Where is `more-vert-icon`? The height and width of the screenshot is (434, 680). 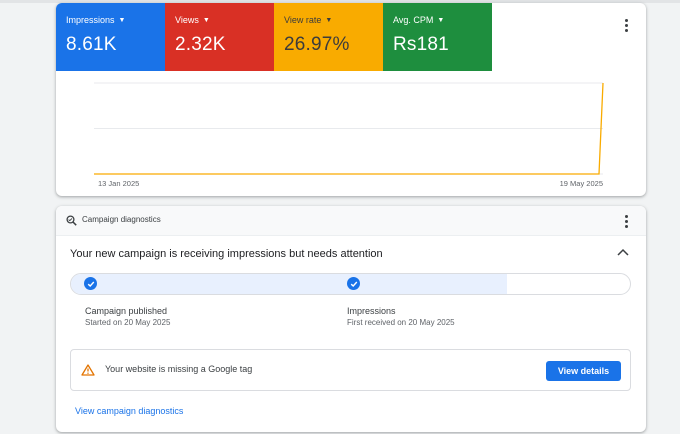 more-vert-icon is located at coordinates (626, 221).